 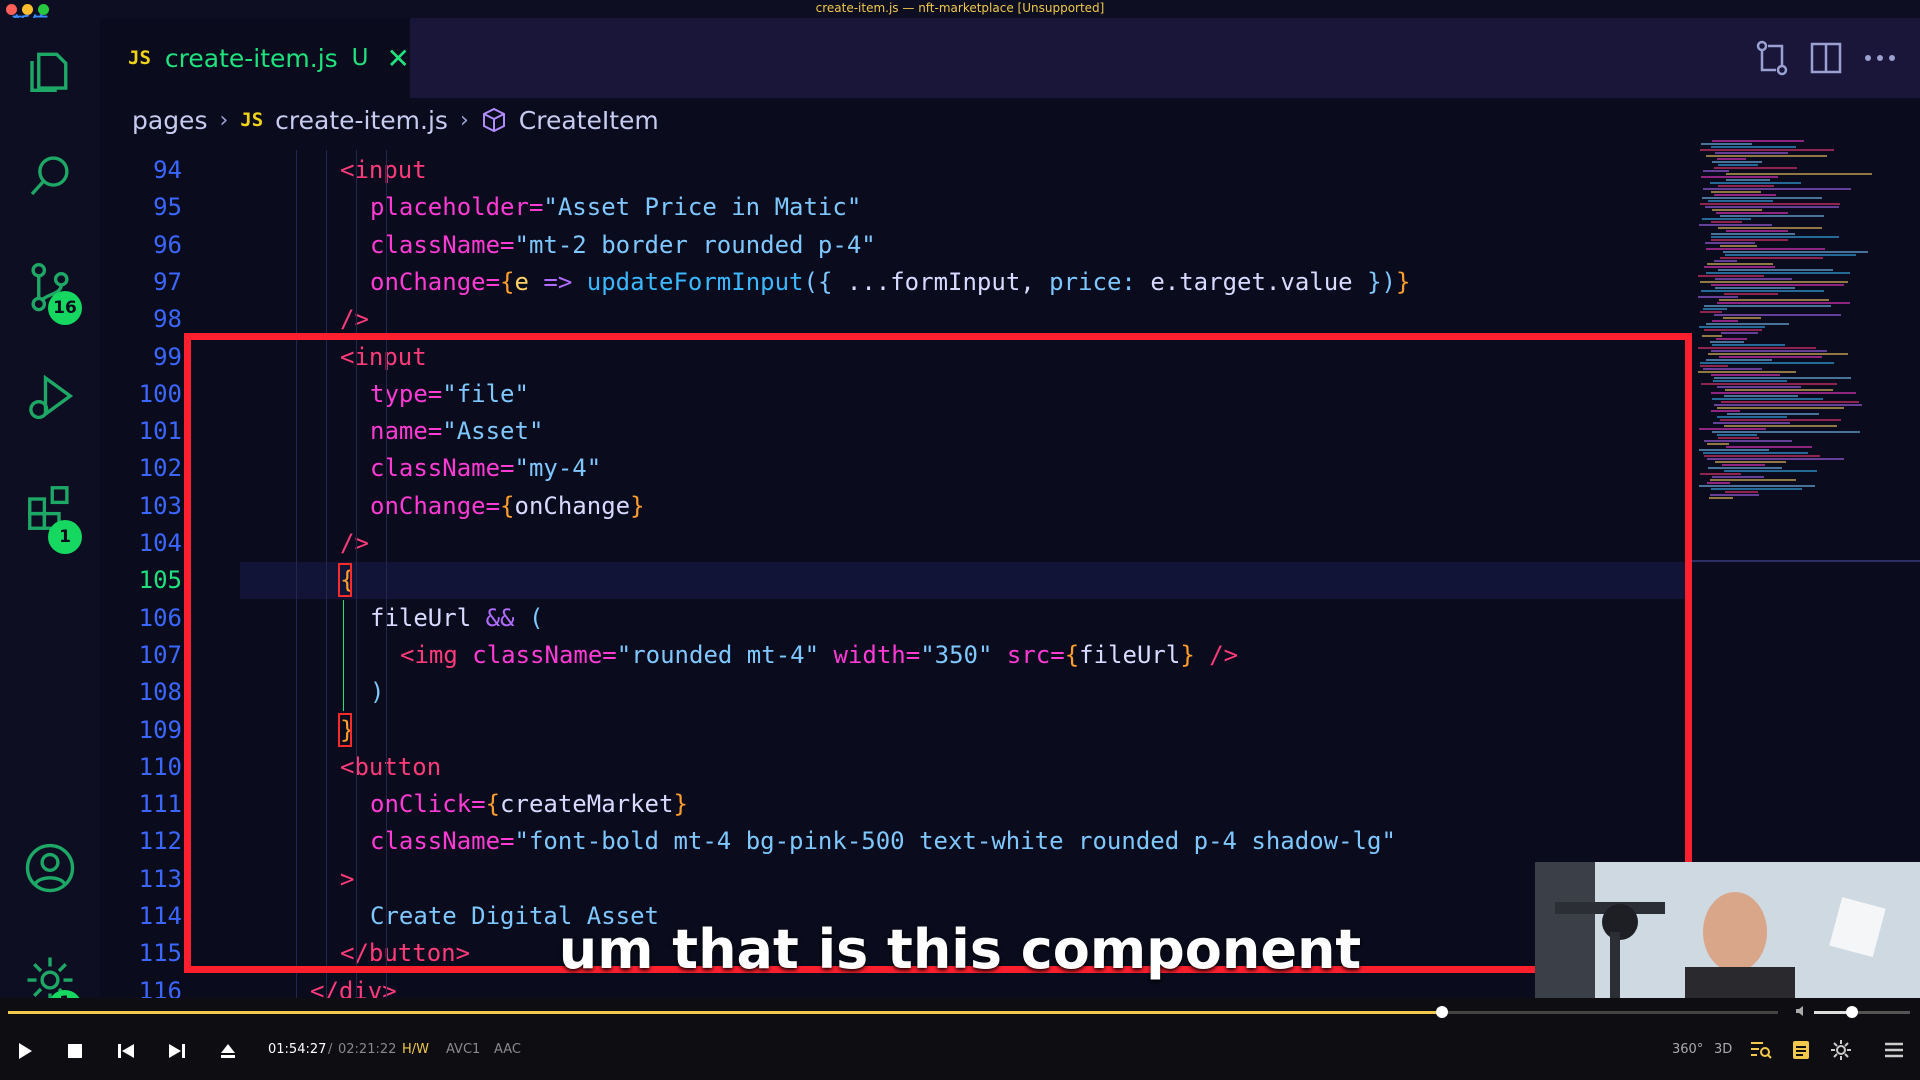 What do you see at coordinates (228, 1051) in the screenshot?
I see `eject-button` at bounding box center [228, 1051].